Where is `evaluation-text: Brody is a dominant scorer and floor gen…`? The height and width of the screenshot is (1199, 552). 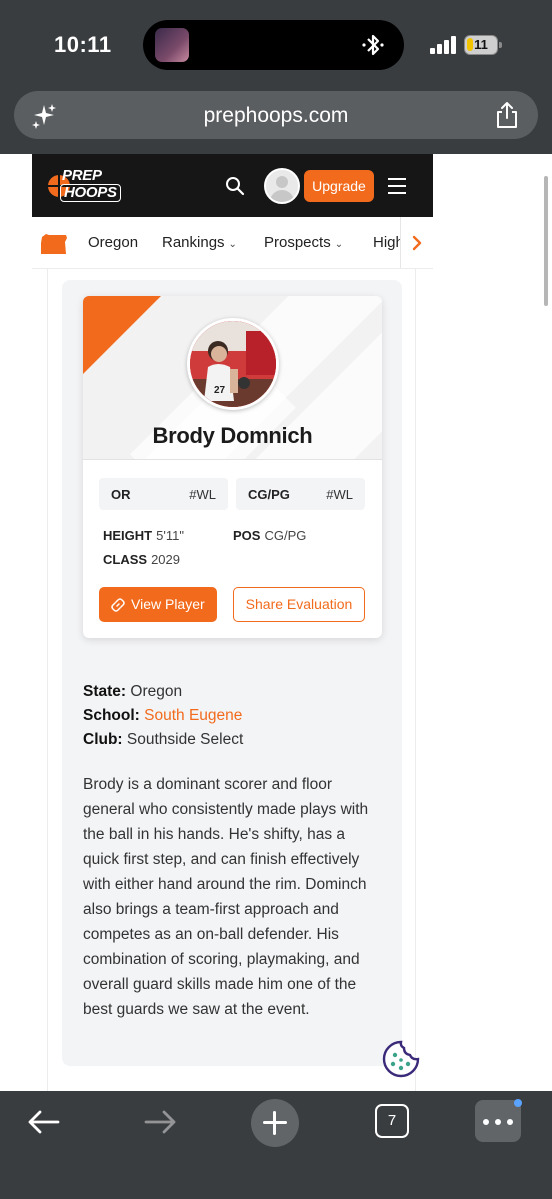
evaluation-text: Brody is a dominant scorer and floor gen… is located at coordinates (226, 897).